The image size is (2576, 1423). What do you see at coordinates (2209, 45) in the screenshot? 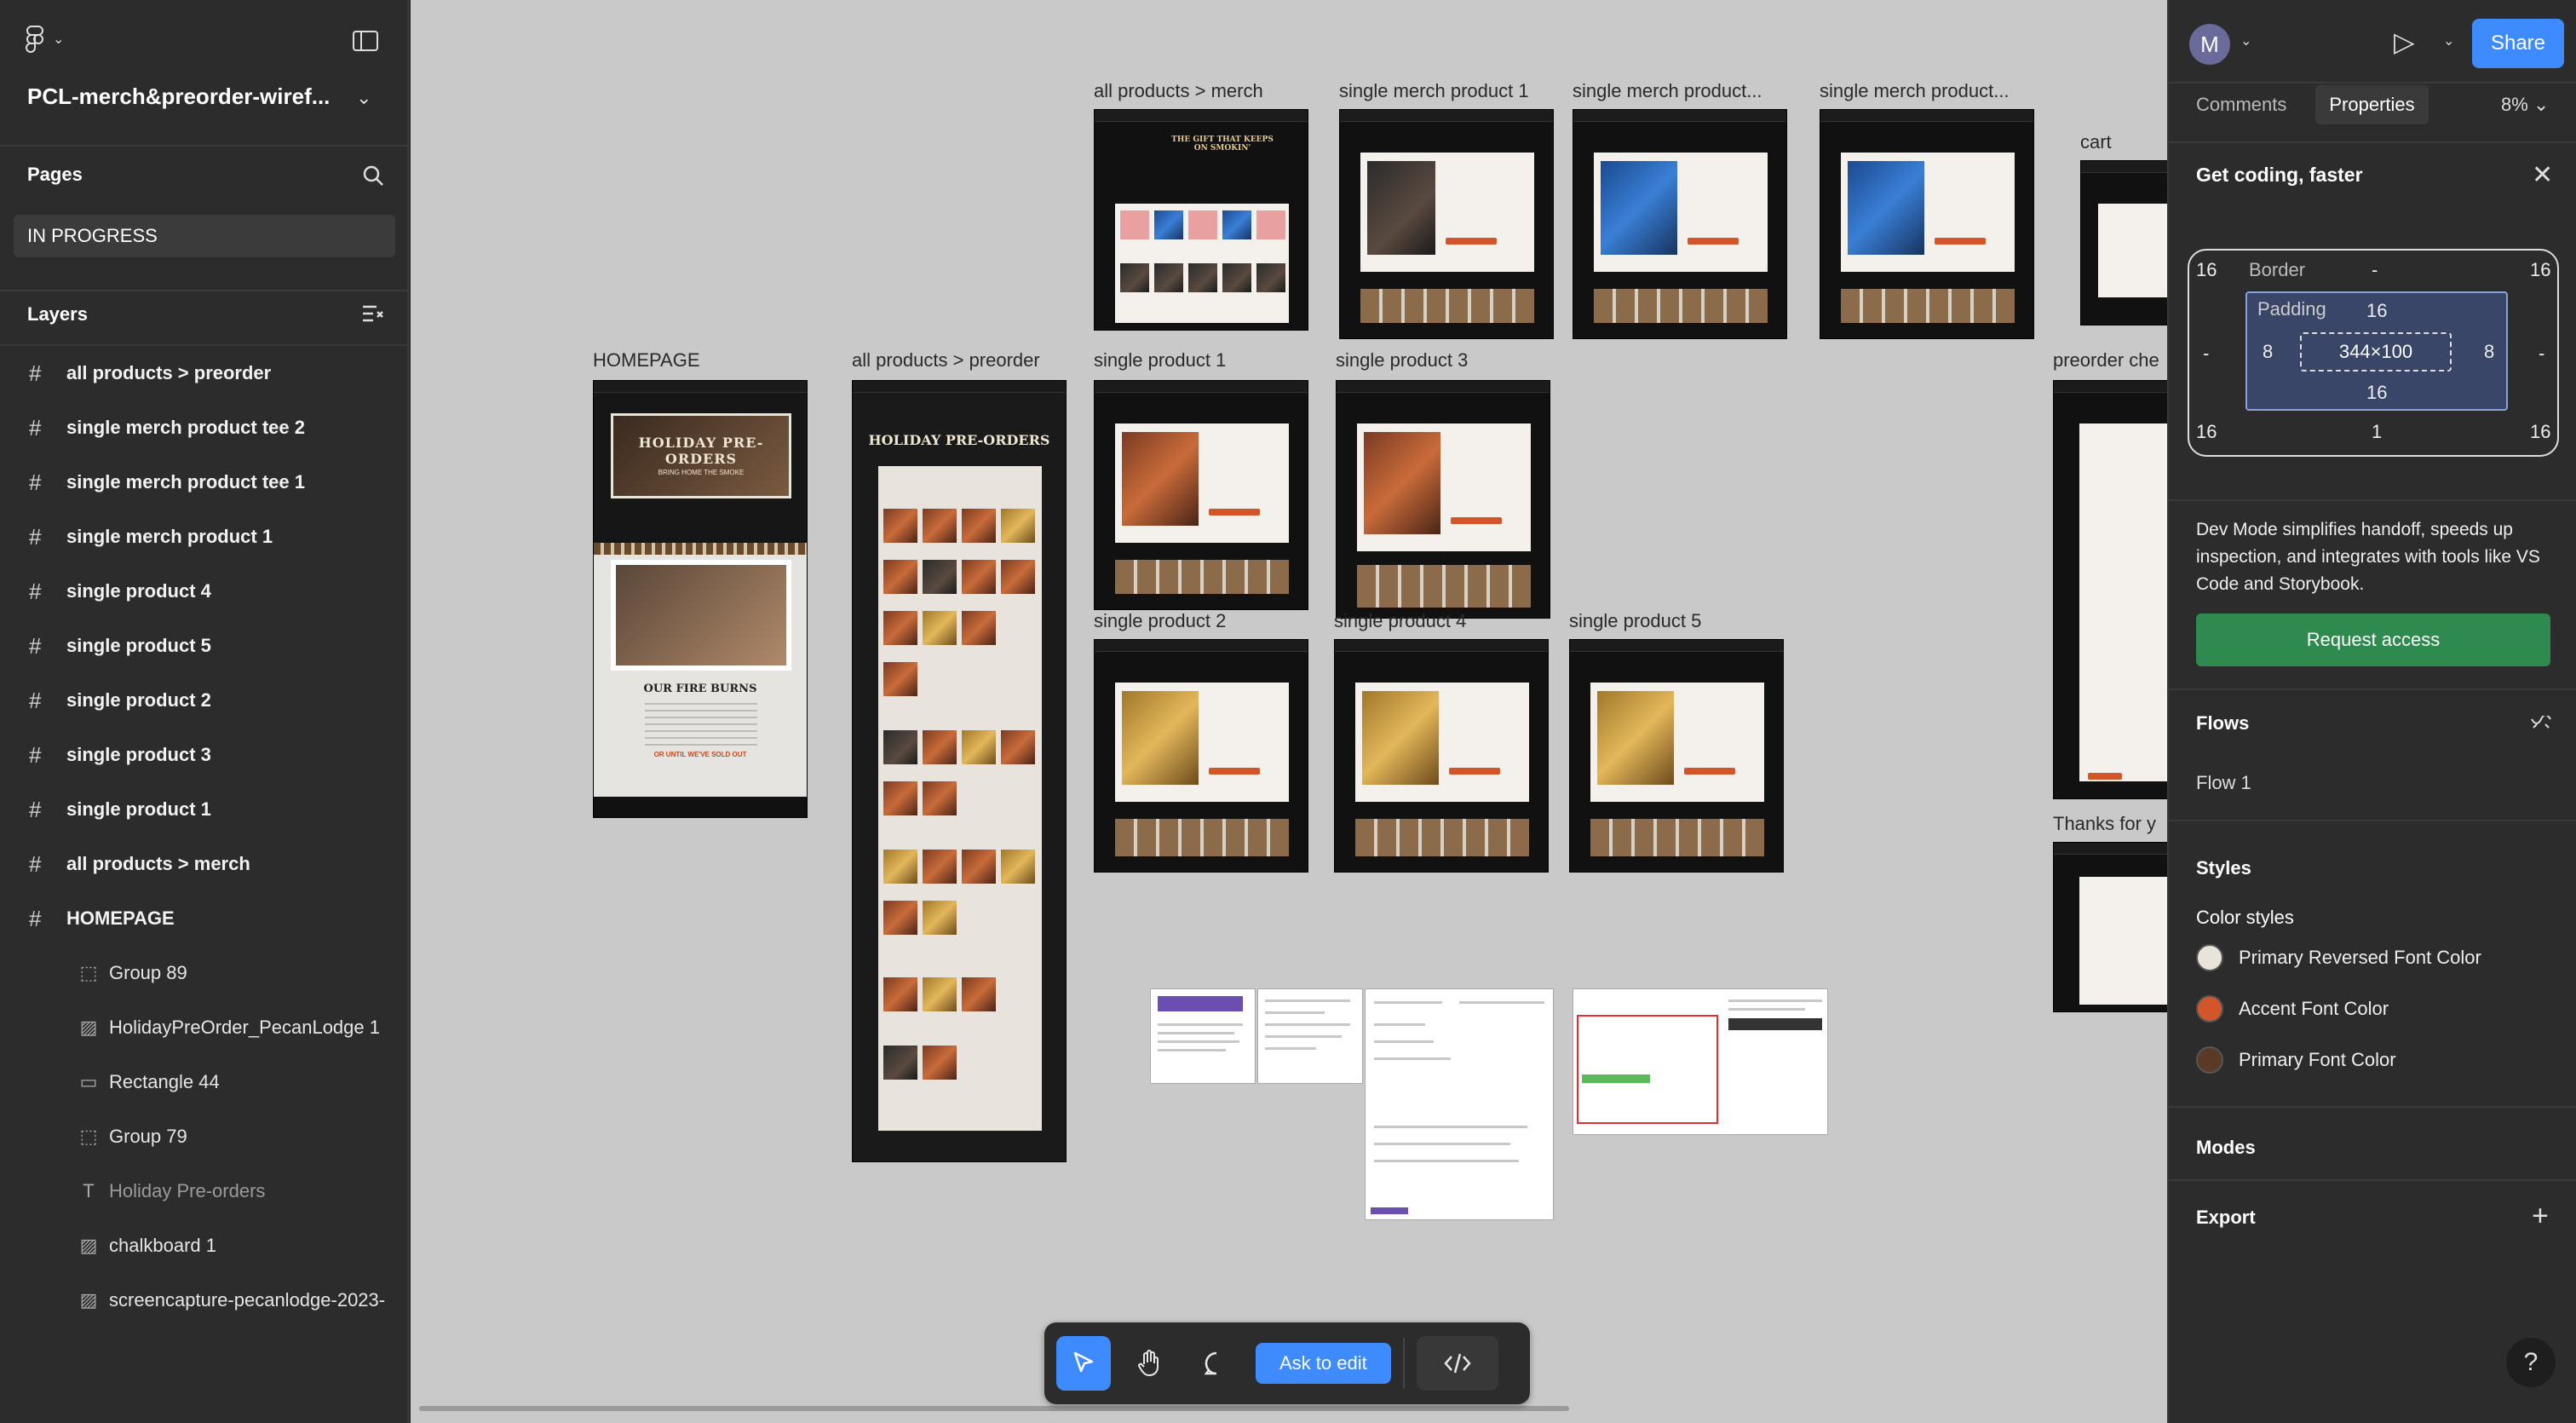
I see `avatar: M` at bounding box center [2209, 45].